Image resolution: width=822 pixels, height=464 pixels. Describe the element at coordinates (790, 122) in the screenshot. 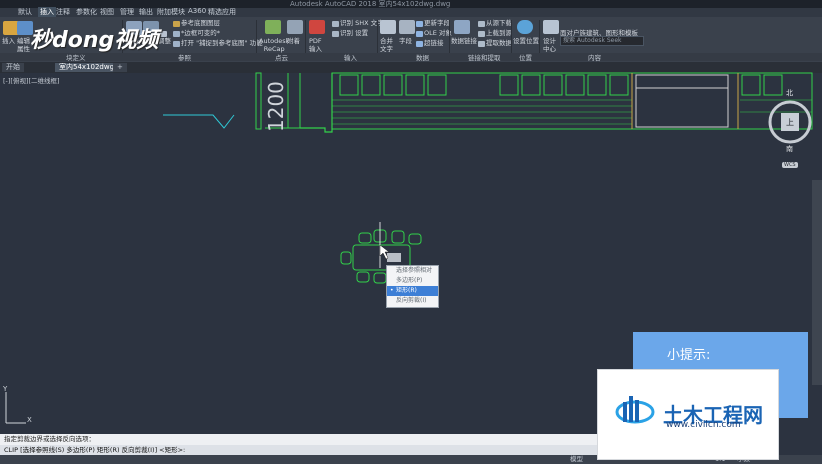

I see `viewcube-top: 上` at that location.